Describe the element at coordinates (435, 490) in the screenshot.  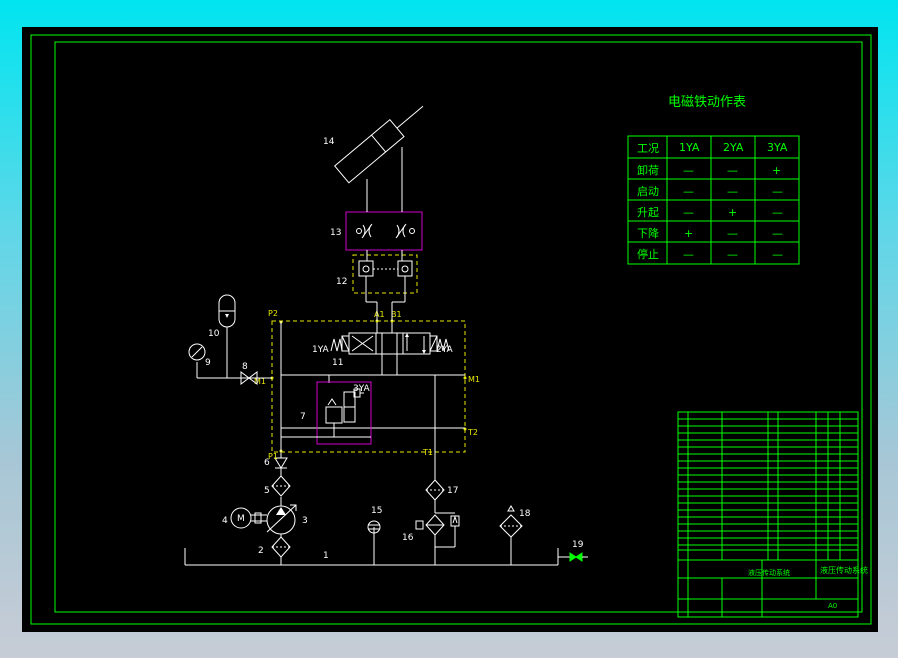
I see `return-filter-icon` at that location.